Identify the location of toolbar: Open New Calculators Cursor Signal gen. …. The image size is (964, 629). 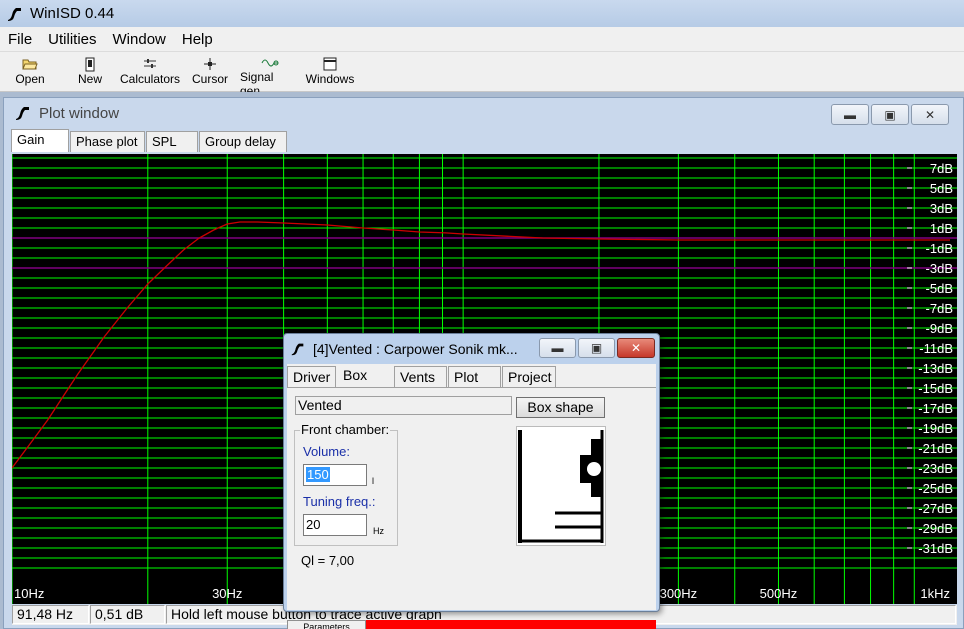
(482, 75).